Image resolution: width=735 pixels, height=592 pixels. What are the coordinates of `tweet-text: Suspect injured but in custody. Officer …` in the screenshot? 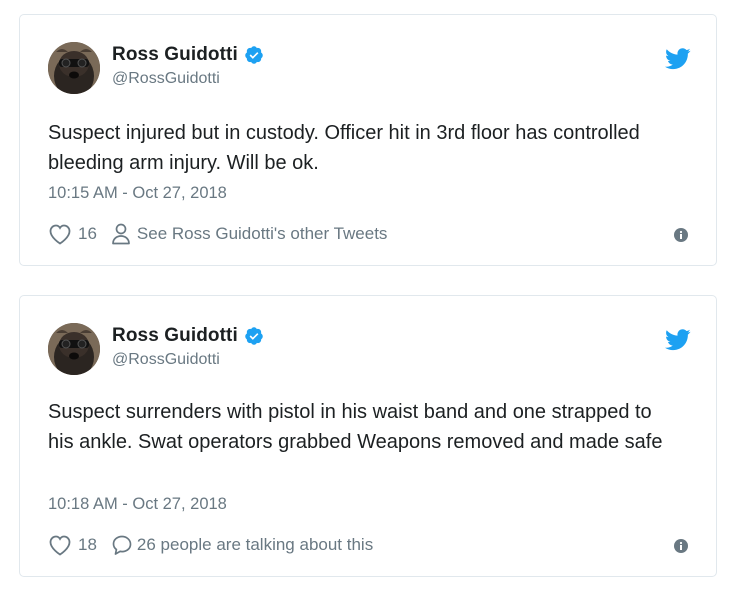 It's located at (344, 148).